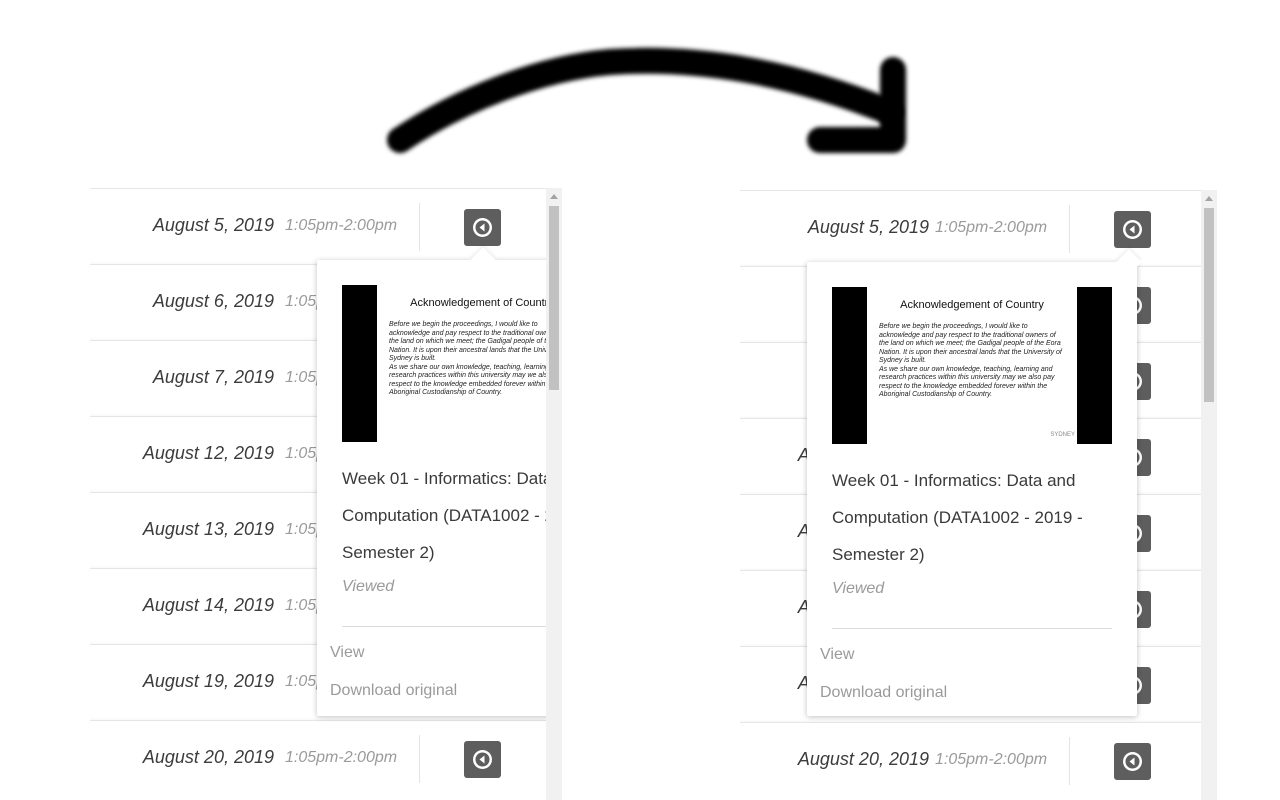 The image size is (1280, 800). I want to click on session-date: August 13, 2019, so click(208, 529).